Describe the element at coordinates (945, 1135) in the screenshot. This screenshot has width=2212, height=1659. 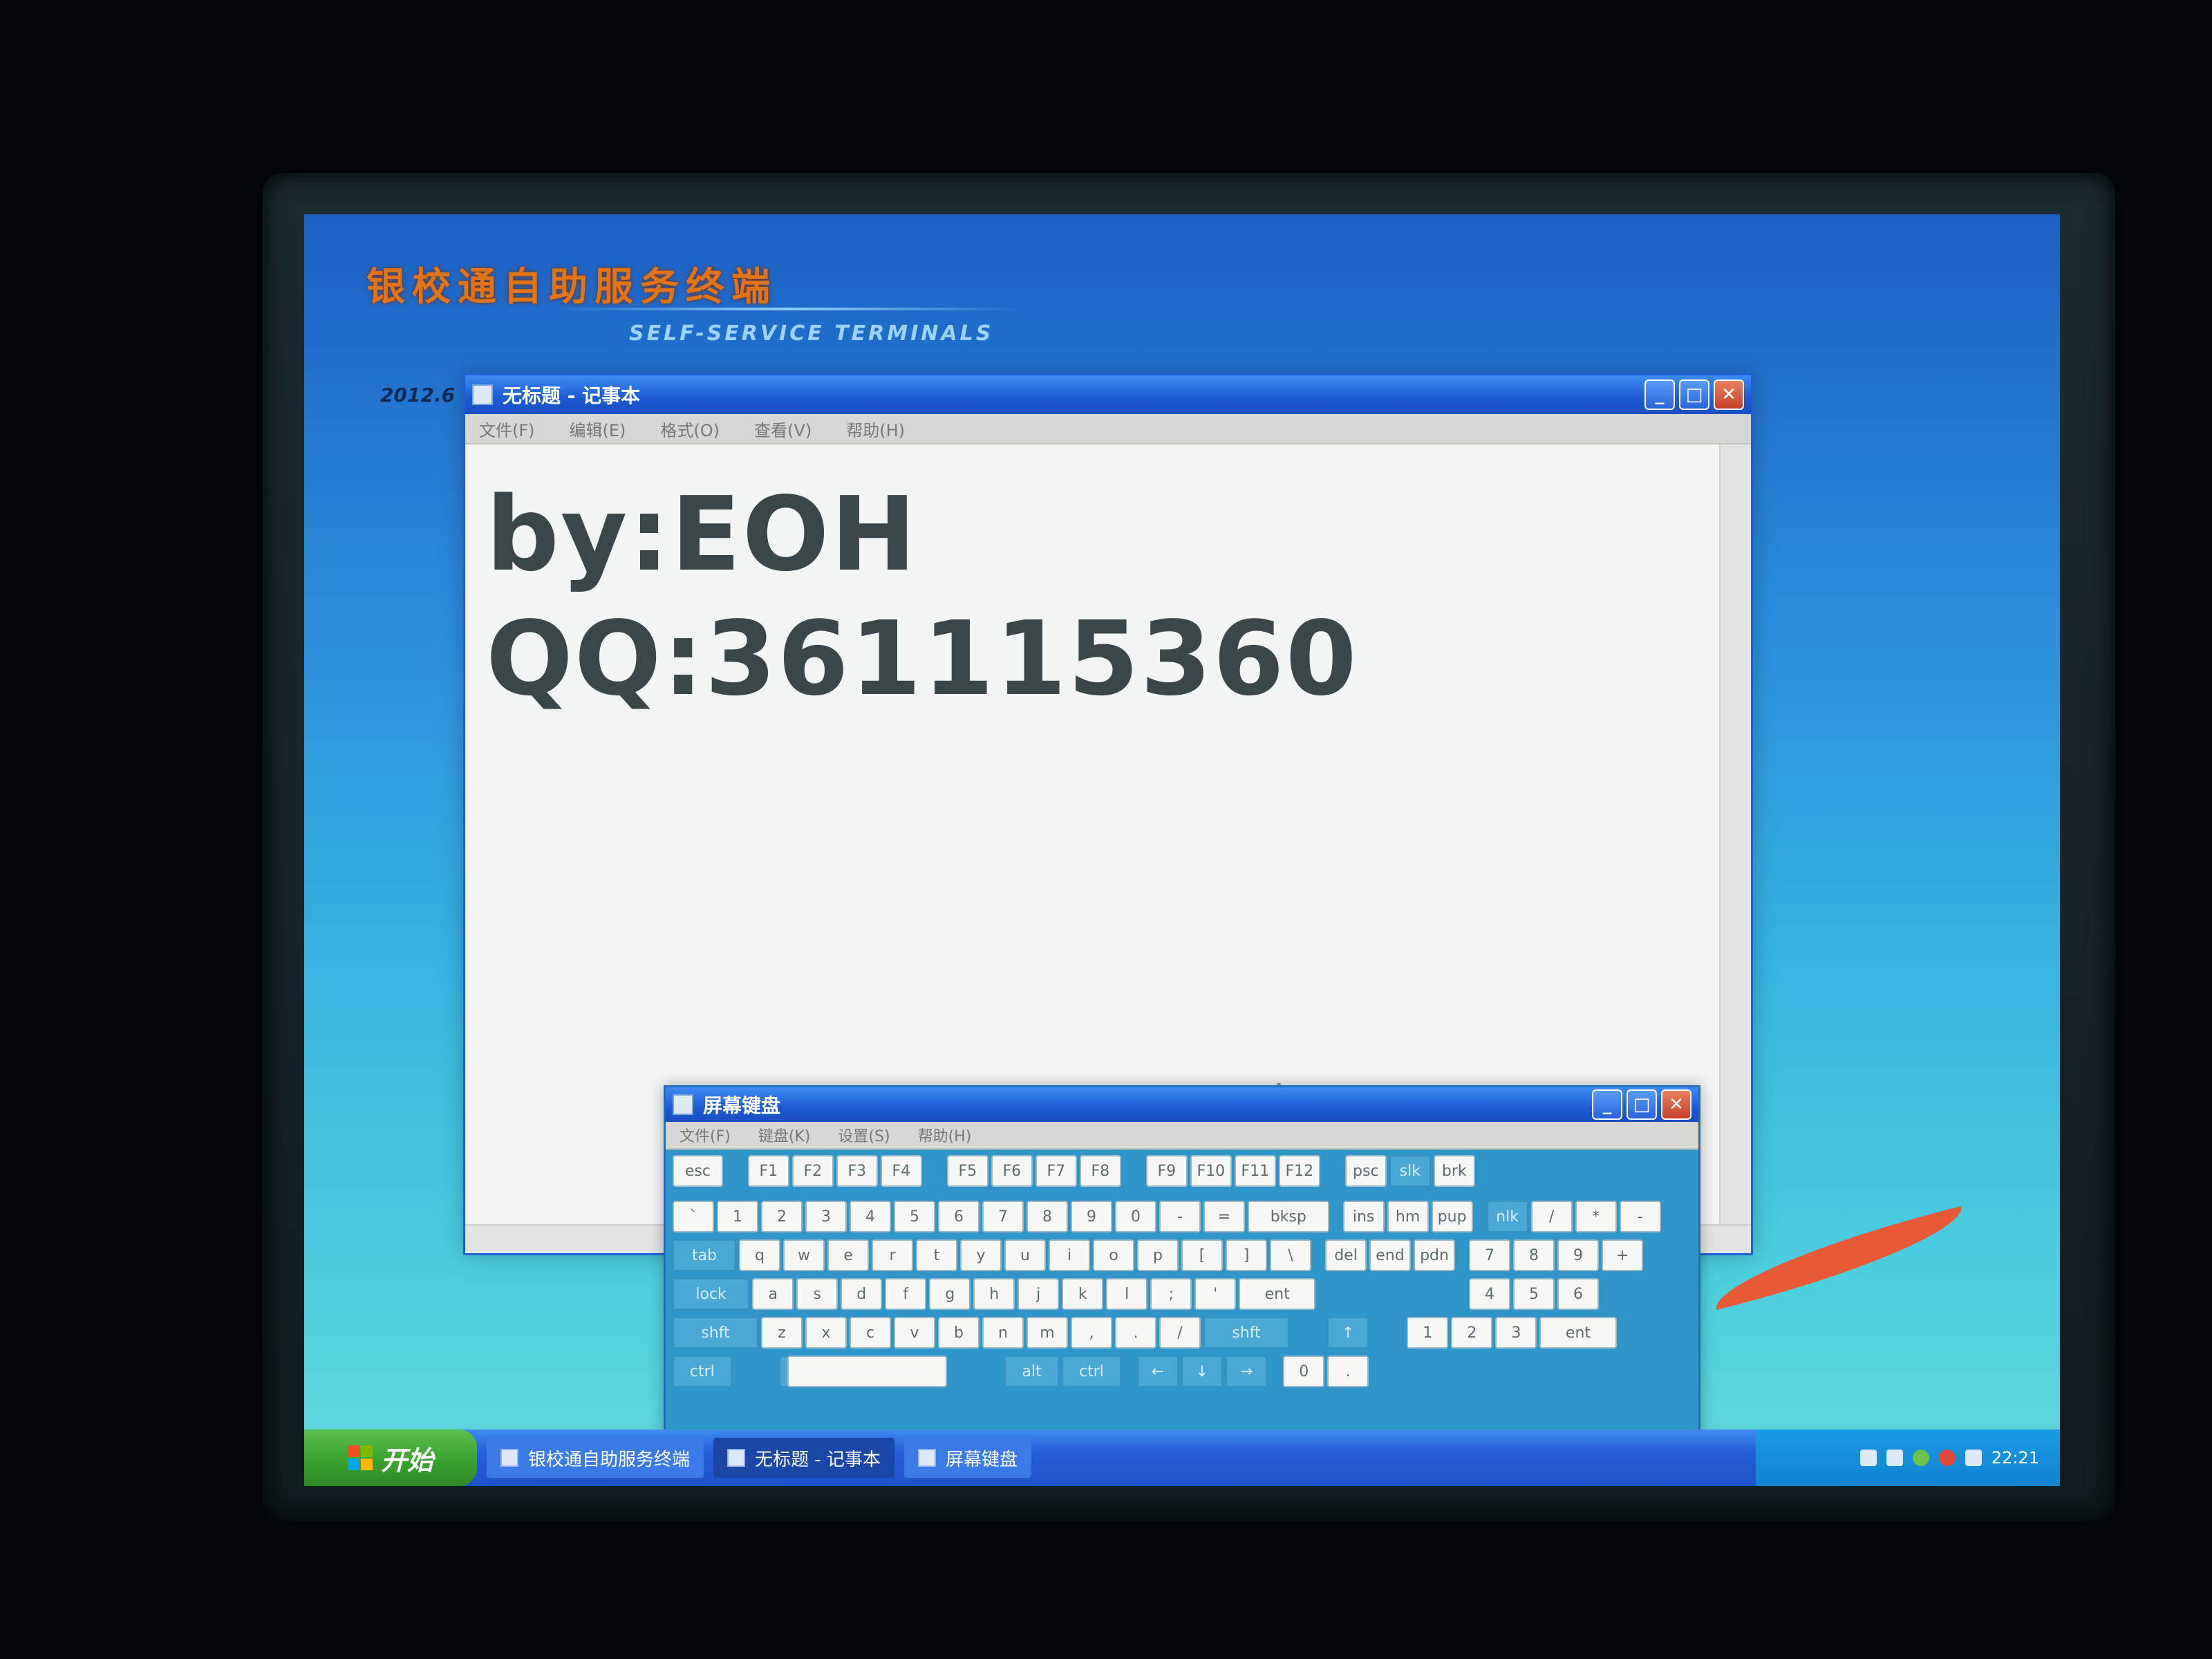
I see `osk-menu-help: 帮助(H)` at that location.